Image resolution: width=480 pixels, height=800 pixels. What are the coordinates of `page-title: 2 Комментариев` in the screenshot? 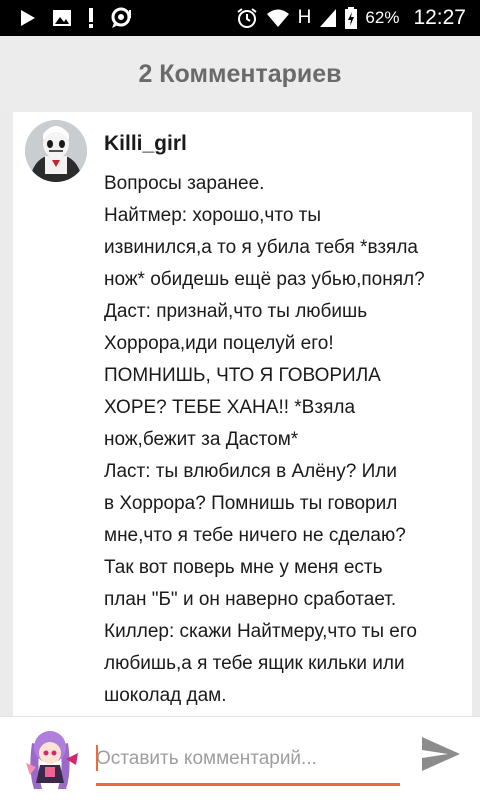 It's located at (240, 73).